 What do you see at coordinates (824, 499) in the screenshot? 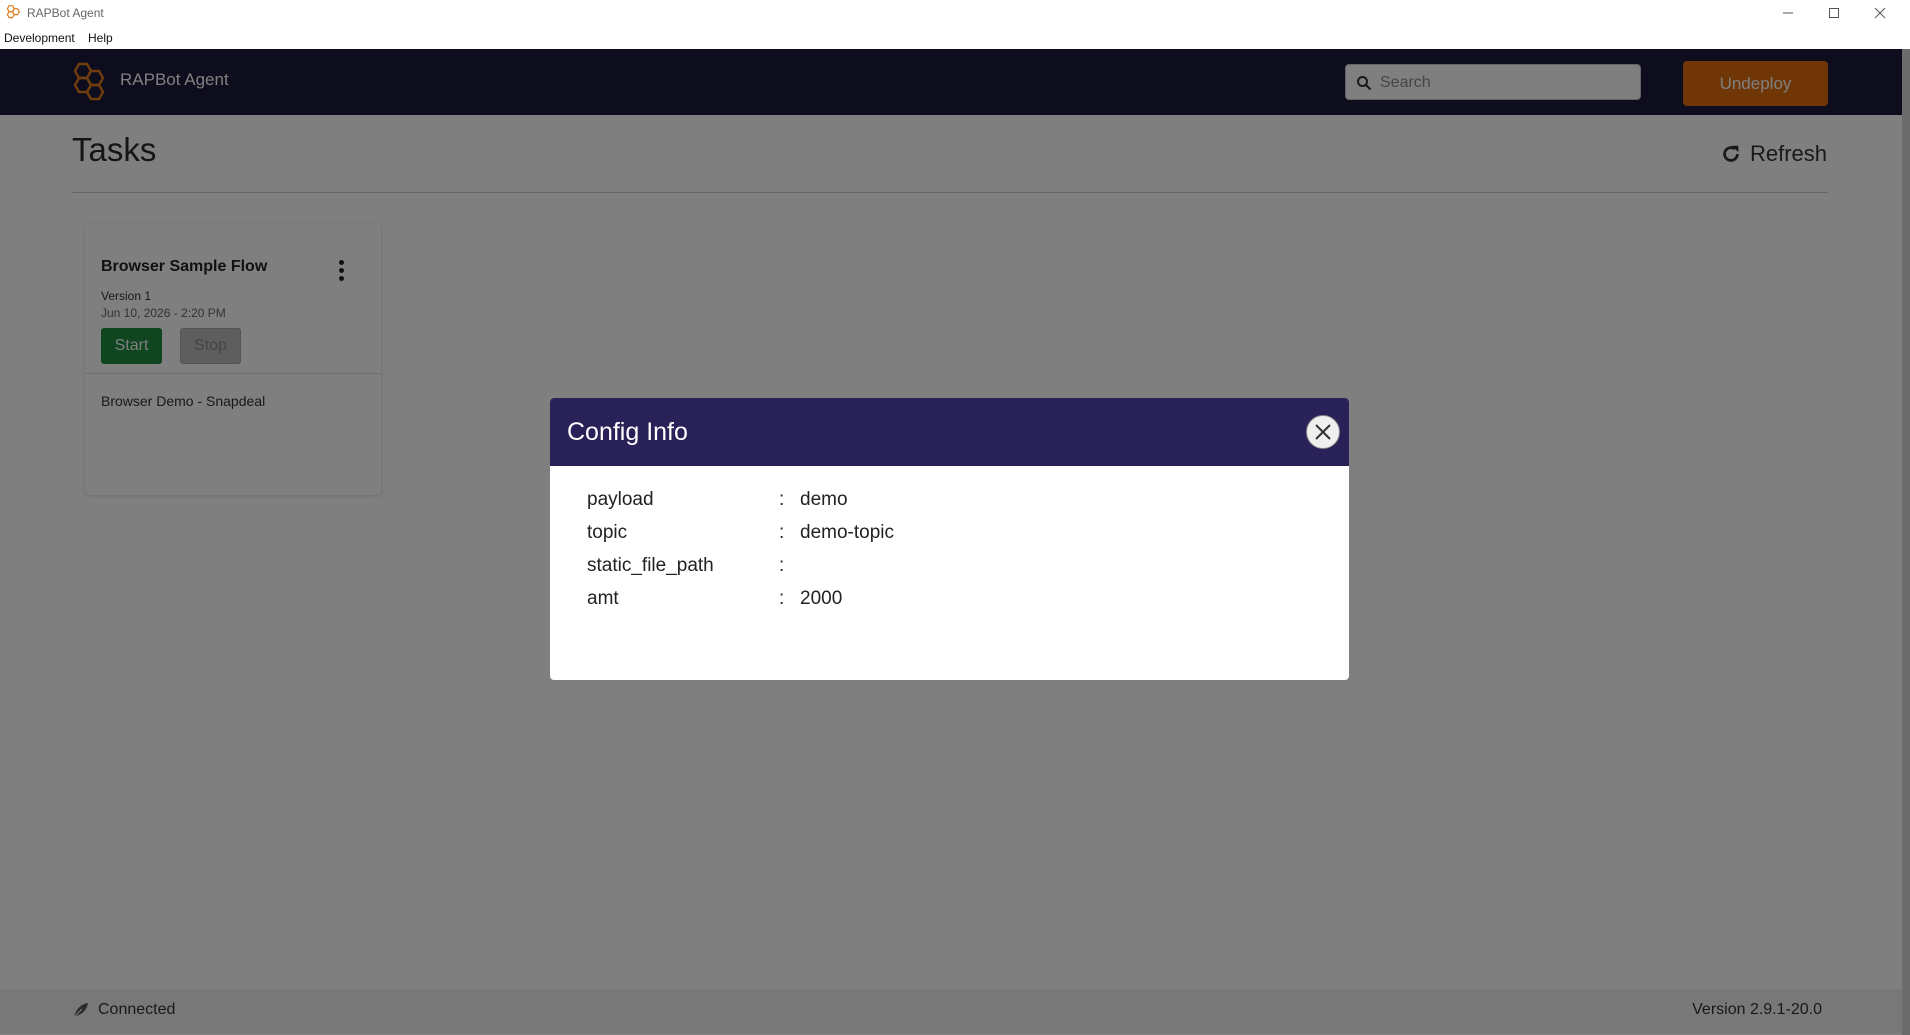
I see `config-value: demo` at bounding box center [824, 499].